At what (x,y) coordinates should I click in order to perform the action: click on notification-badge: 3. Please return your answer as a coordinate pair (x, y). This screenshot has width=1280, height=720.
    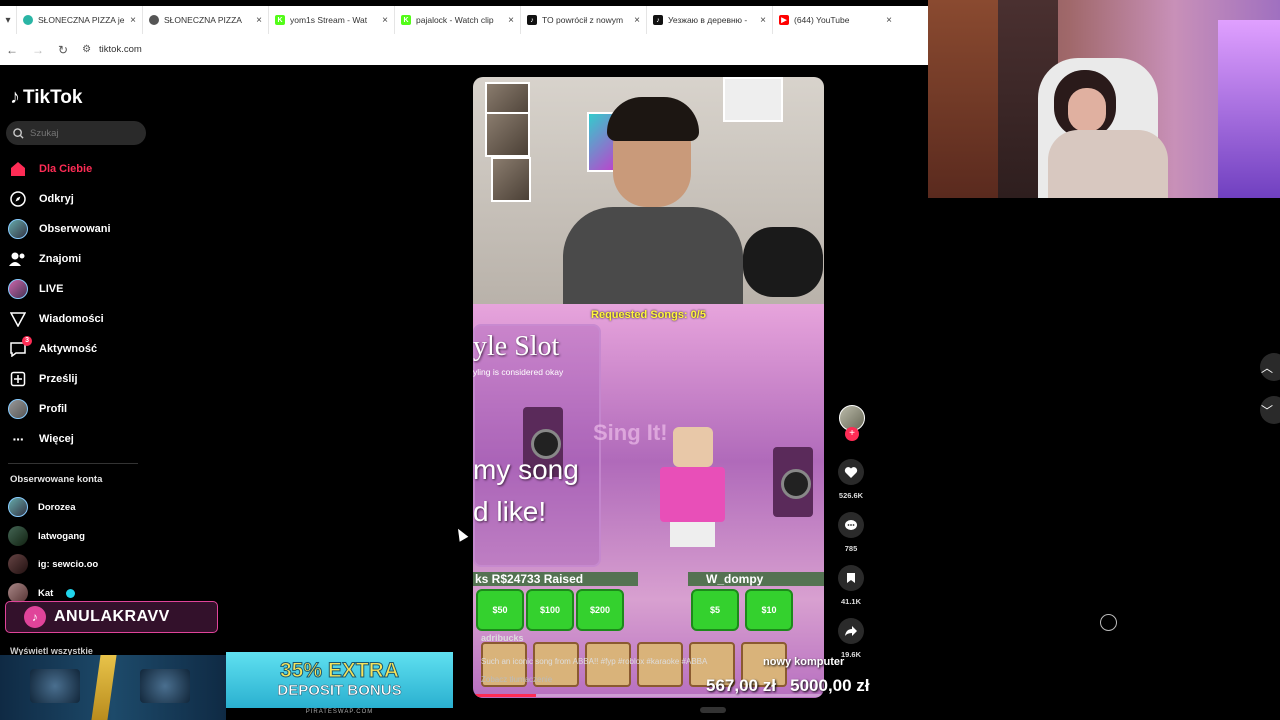
    Looking at the image, I should click on (27, 341).